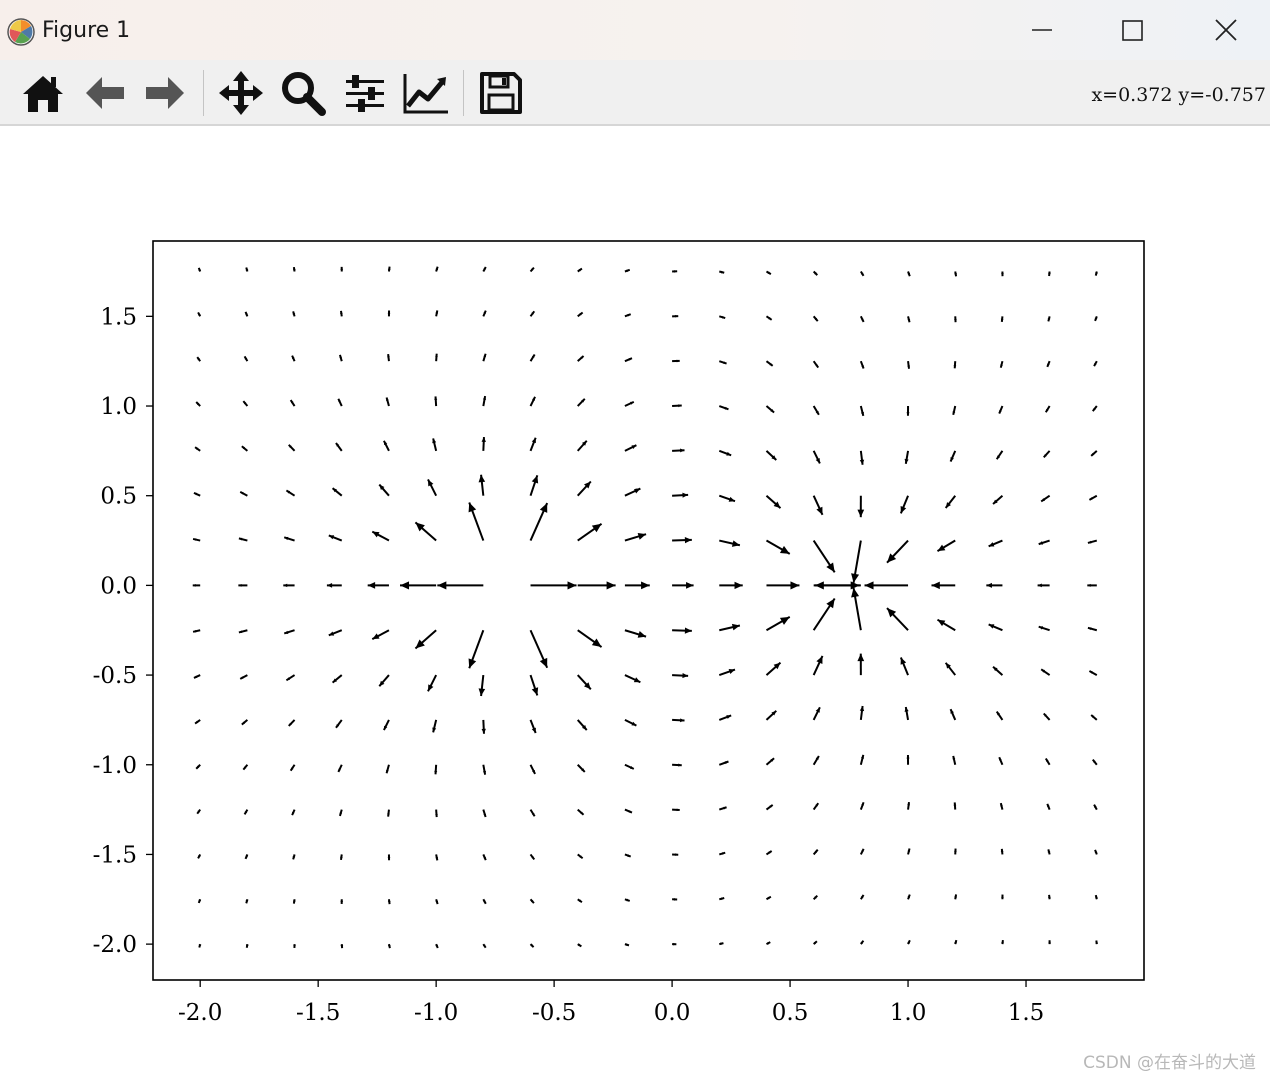 This screenshot has height=1081, width=1270. I want to click on home-button, so click(43, 93).